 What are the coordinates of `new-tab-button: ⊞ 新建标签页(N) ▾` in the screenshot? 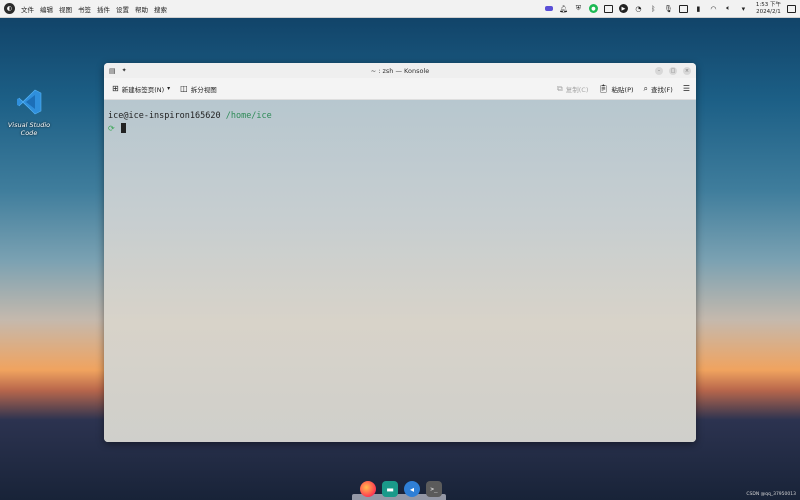 It's located at (141, 89).